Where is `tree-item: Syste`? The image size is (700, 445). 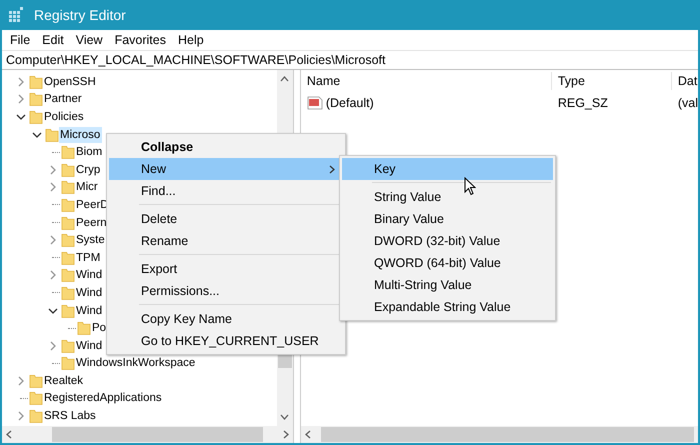 tree-item: Syste is located at coordinates (91, 240).